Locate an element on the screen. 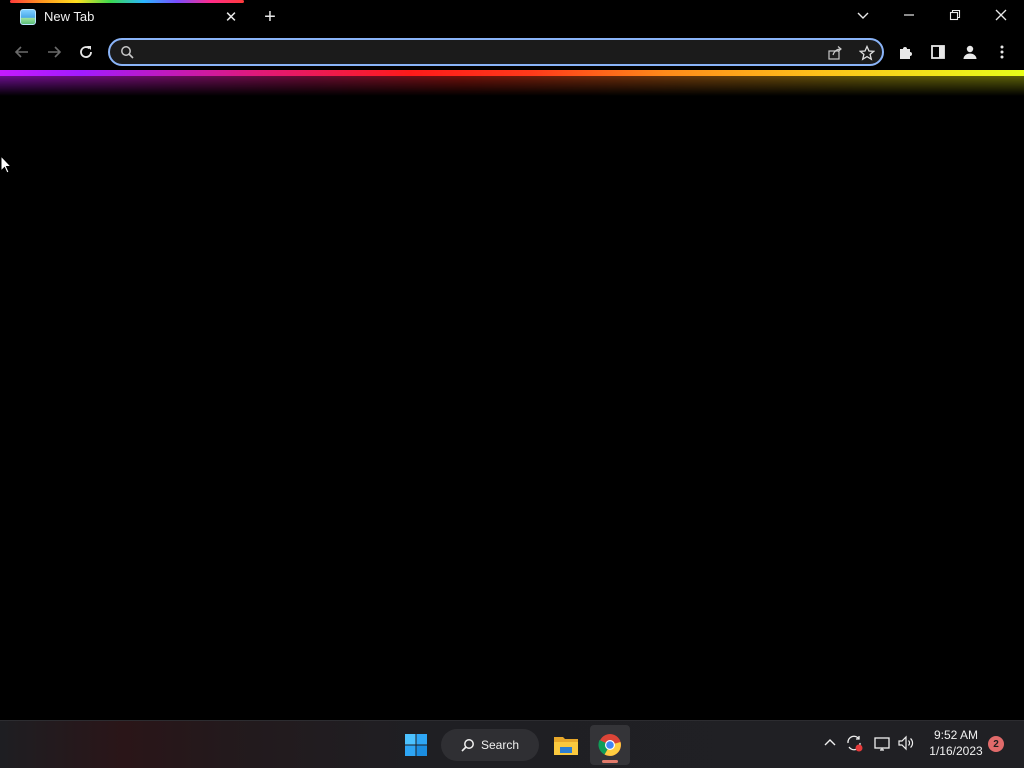 The height and width of the screenshot is (768, 1024). taskbar-search-label: Search is located at coordinates (500, 745).